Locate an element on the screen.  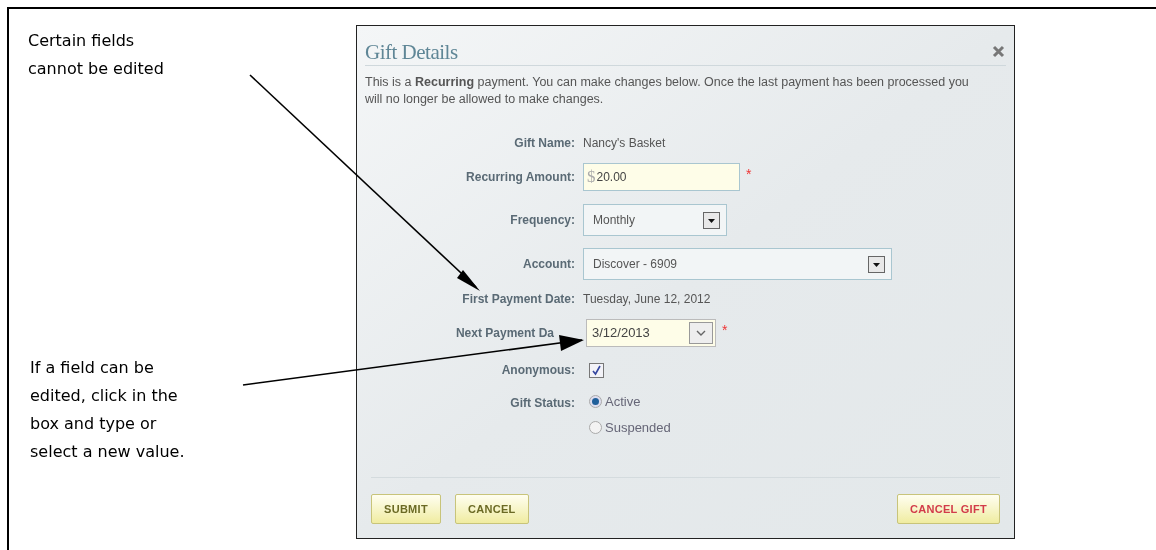
radio-option: Active is located at coordinates (797, 402).